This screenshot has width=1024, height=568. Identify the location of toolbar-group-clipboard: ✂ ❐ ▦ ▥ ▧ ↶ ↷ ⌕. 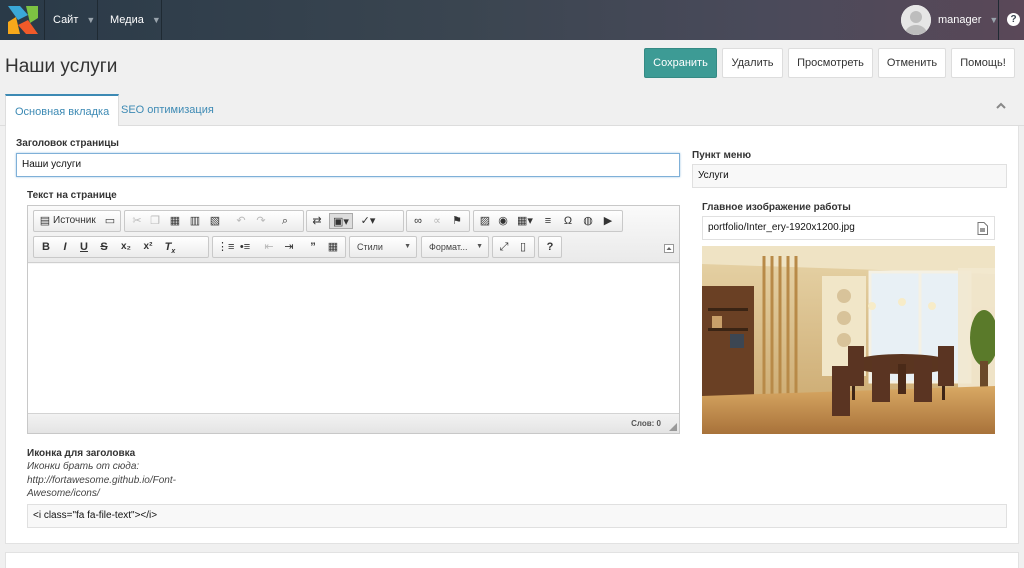
(214, 221).